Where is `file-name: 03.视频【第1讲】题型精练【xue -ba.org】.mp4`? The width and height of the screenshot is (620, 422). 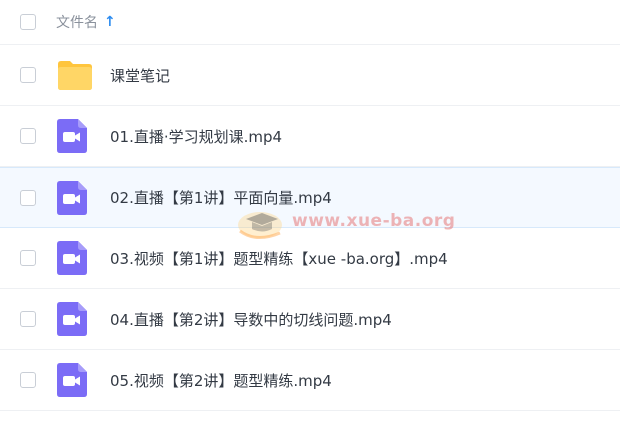
file-name: 03.视频【第1讲】题型精练【xue -ba.org】.mp4 is located at coordinates (279, 258).